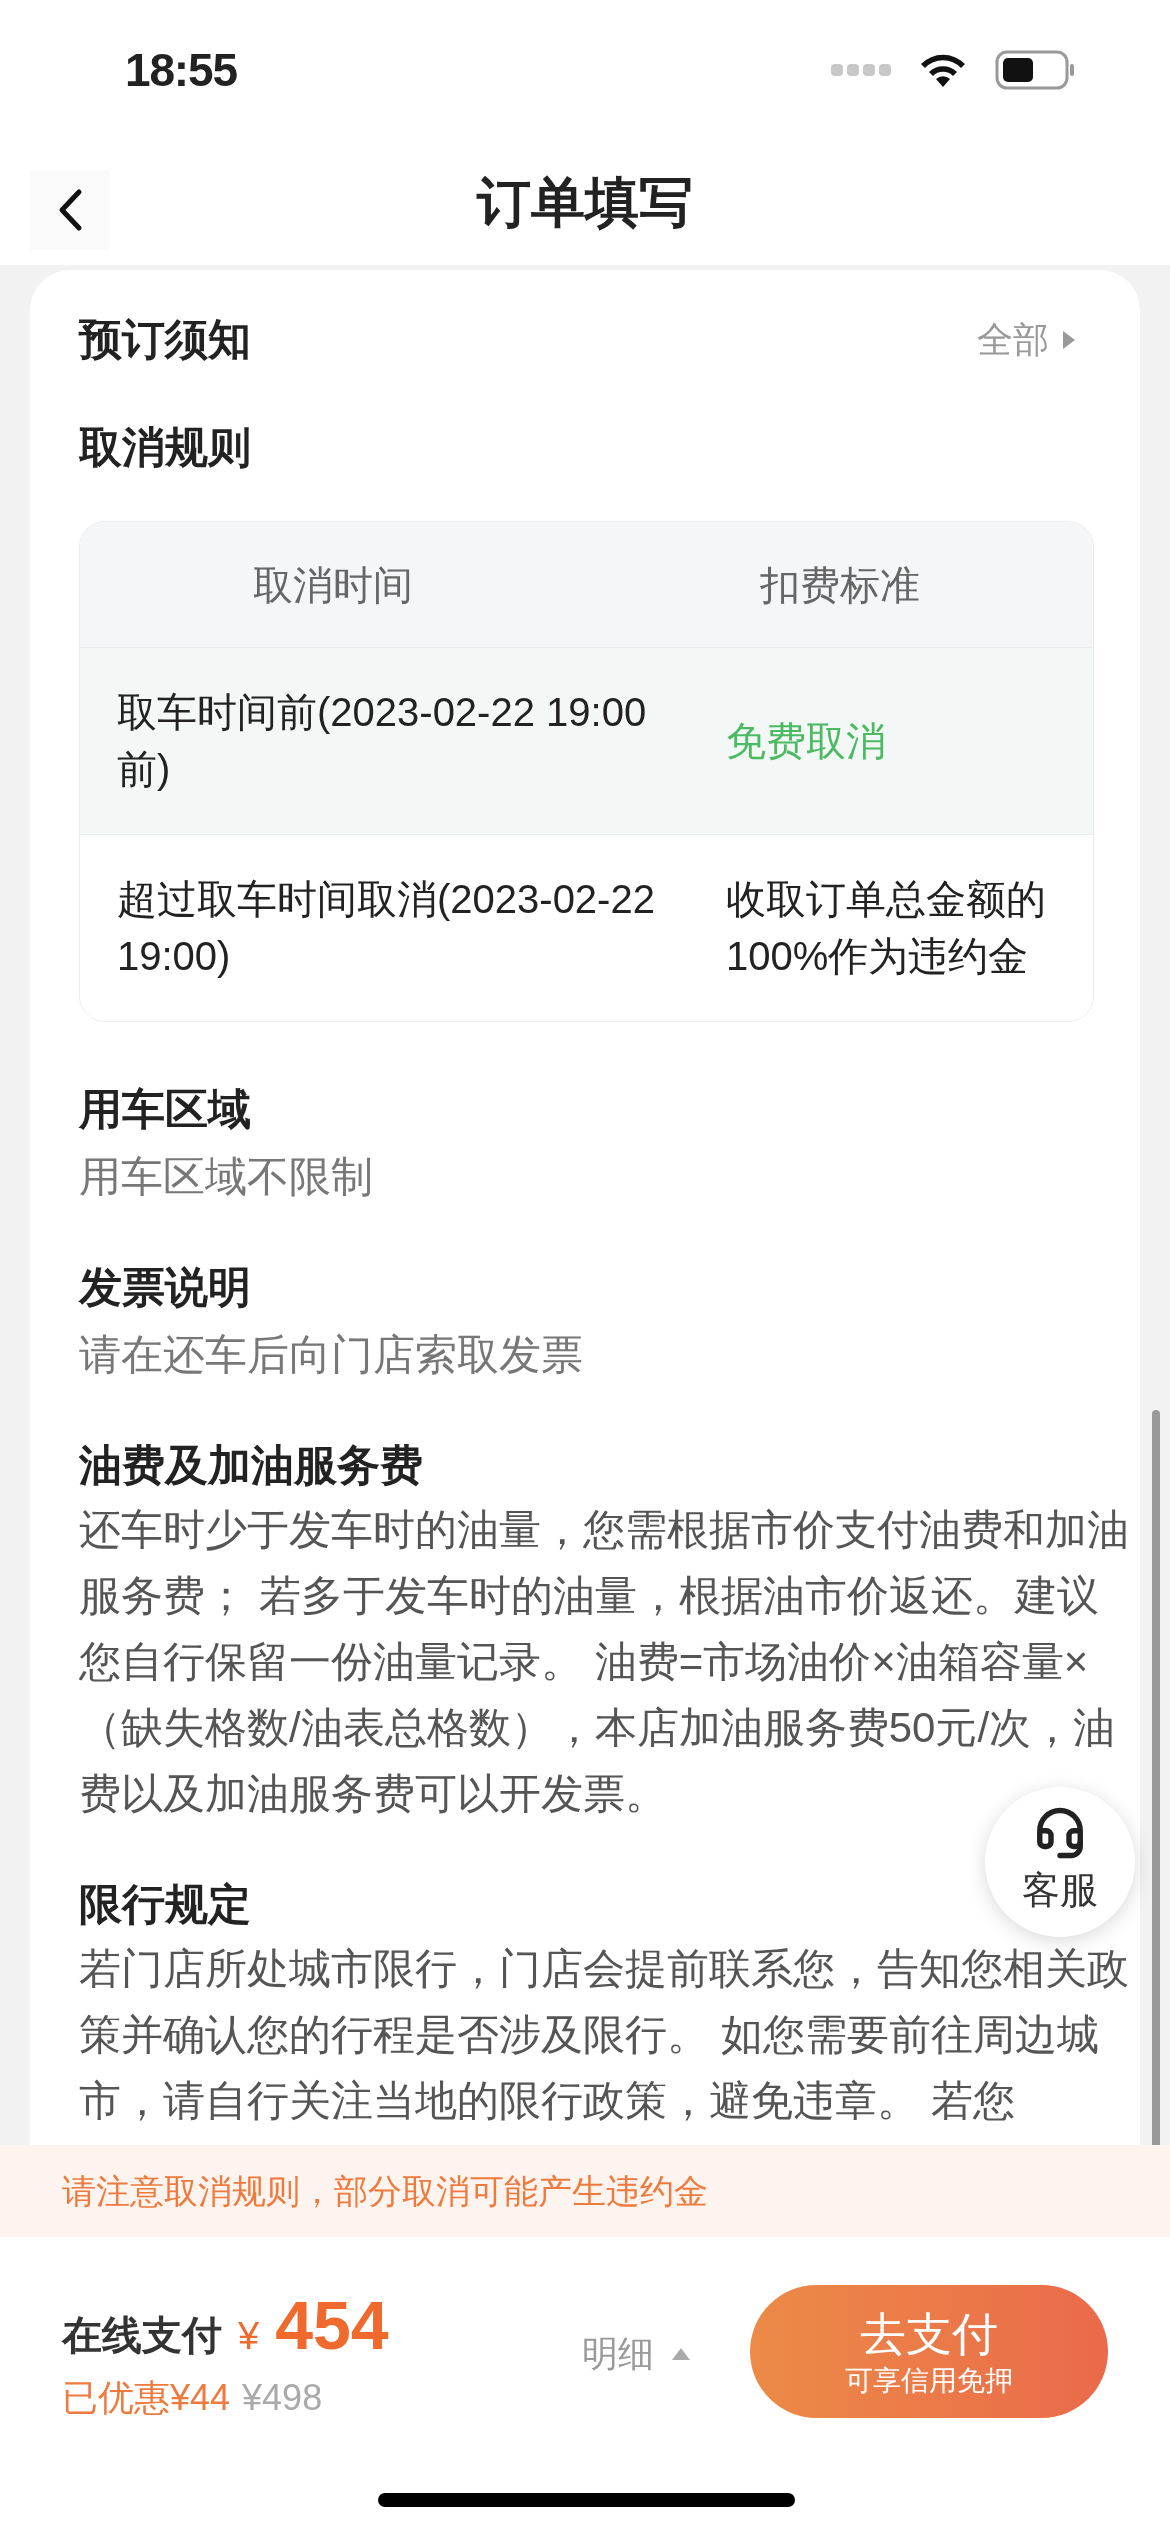 This screenshot has height=2532, width=1170. What do you see at coordinates (249, 2336) in the screenshot?
I see `currency-sign: ¥` at bounding box center [249, 2336].